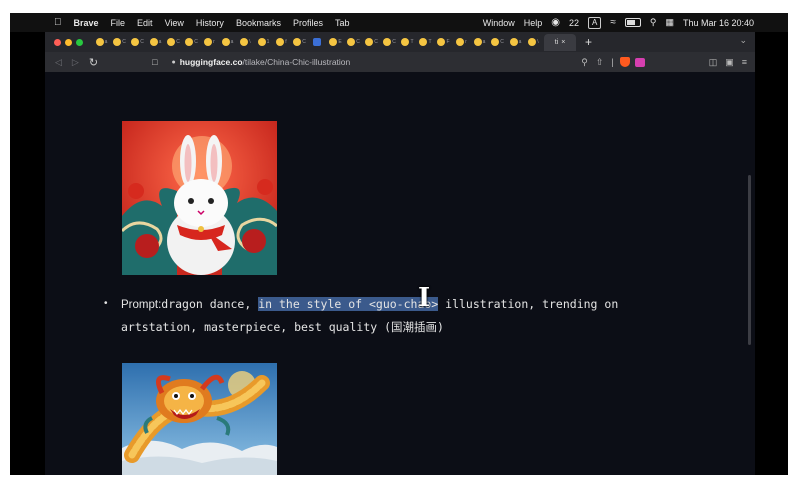 This screenshot has height=479, width=800. Describe the element at coordinates (58, 62) in the screenshot. I see `back-button-icon: ◁` at that location.